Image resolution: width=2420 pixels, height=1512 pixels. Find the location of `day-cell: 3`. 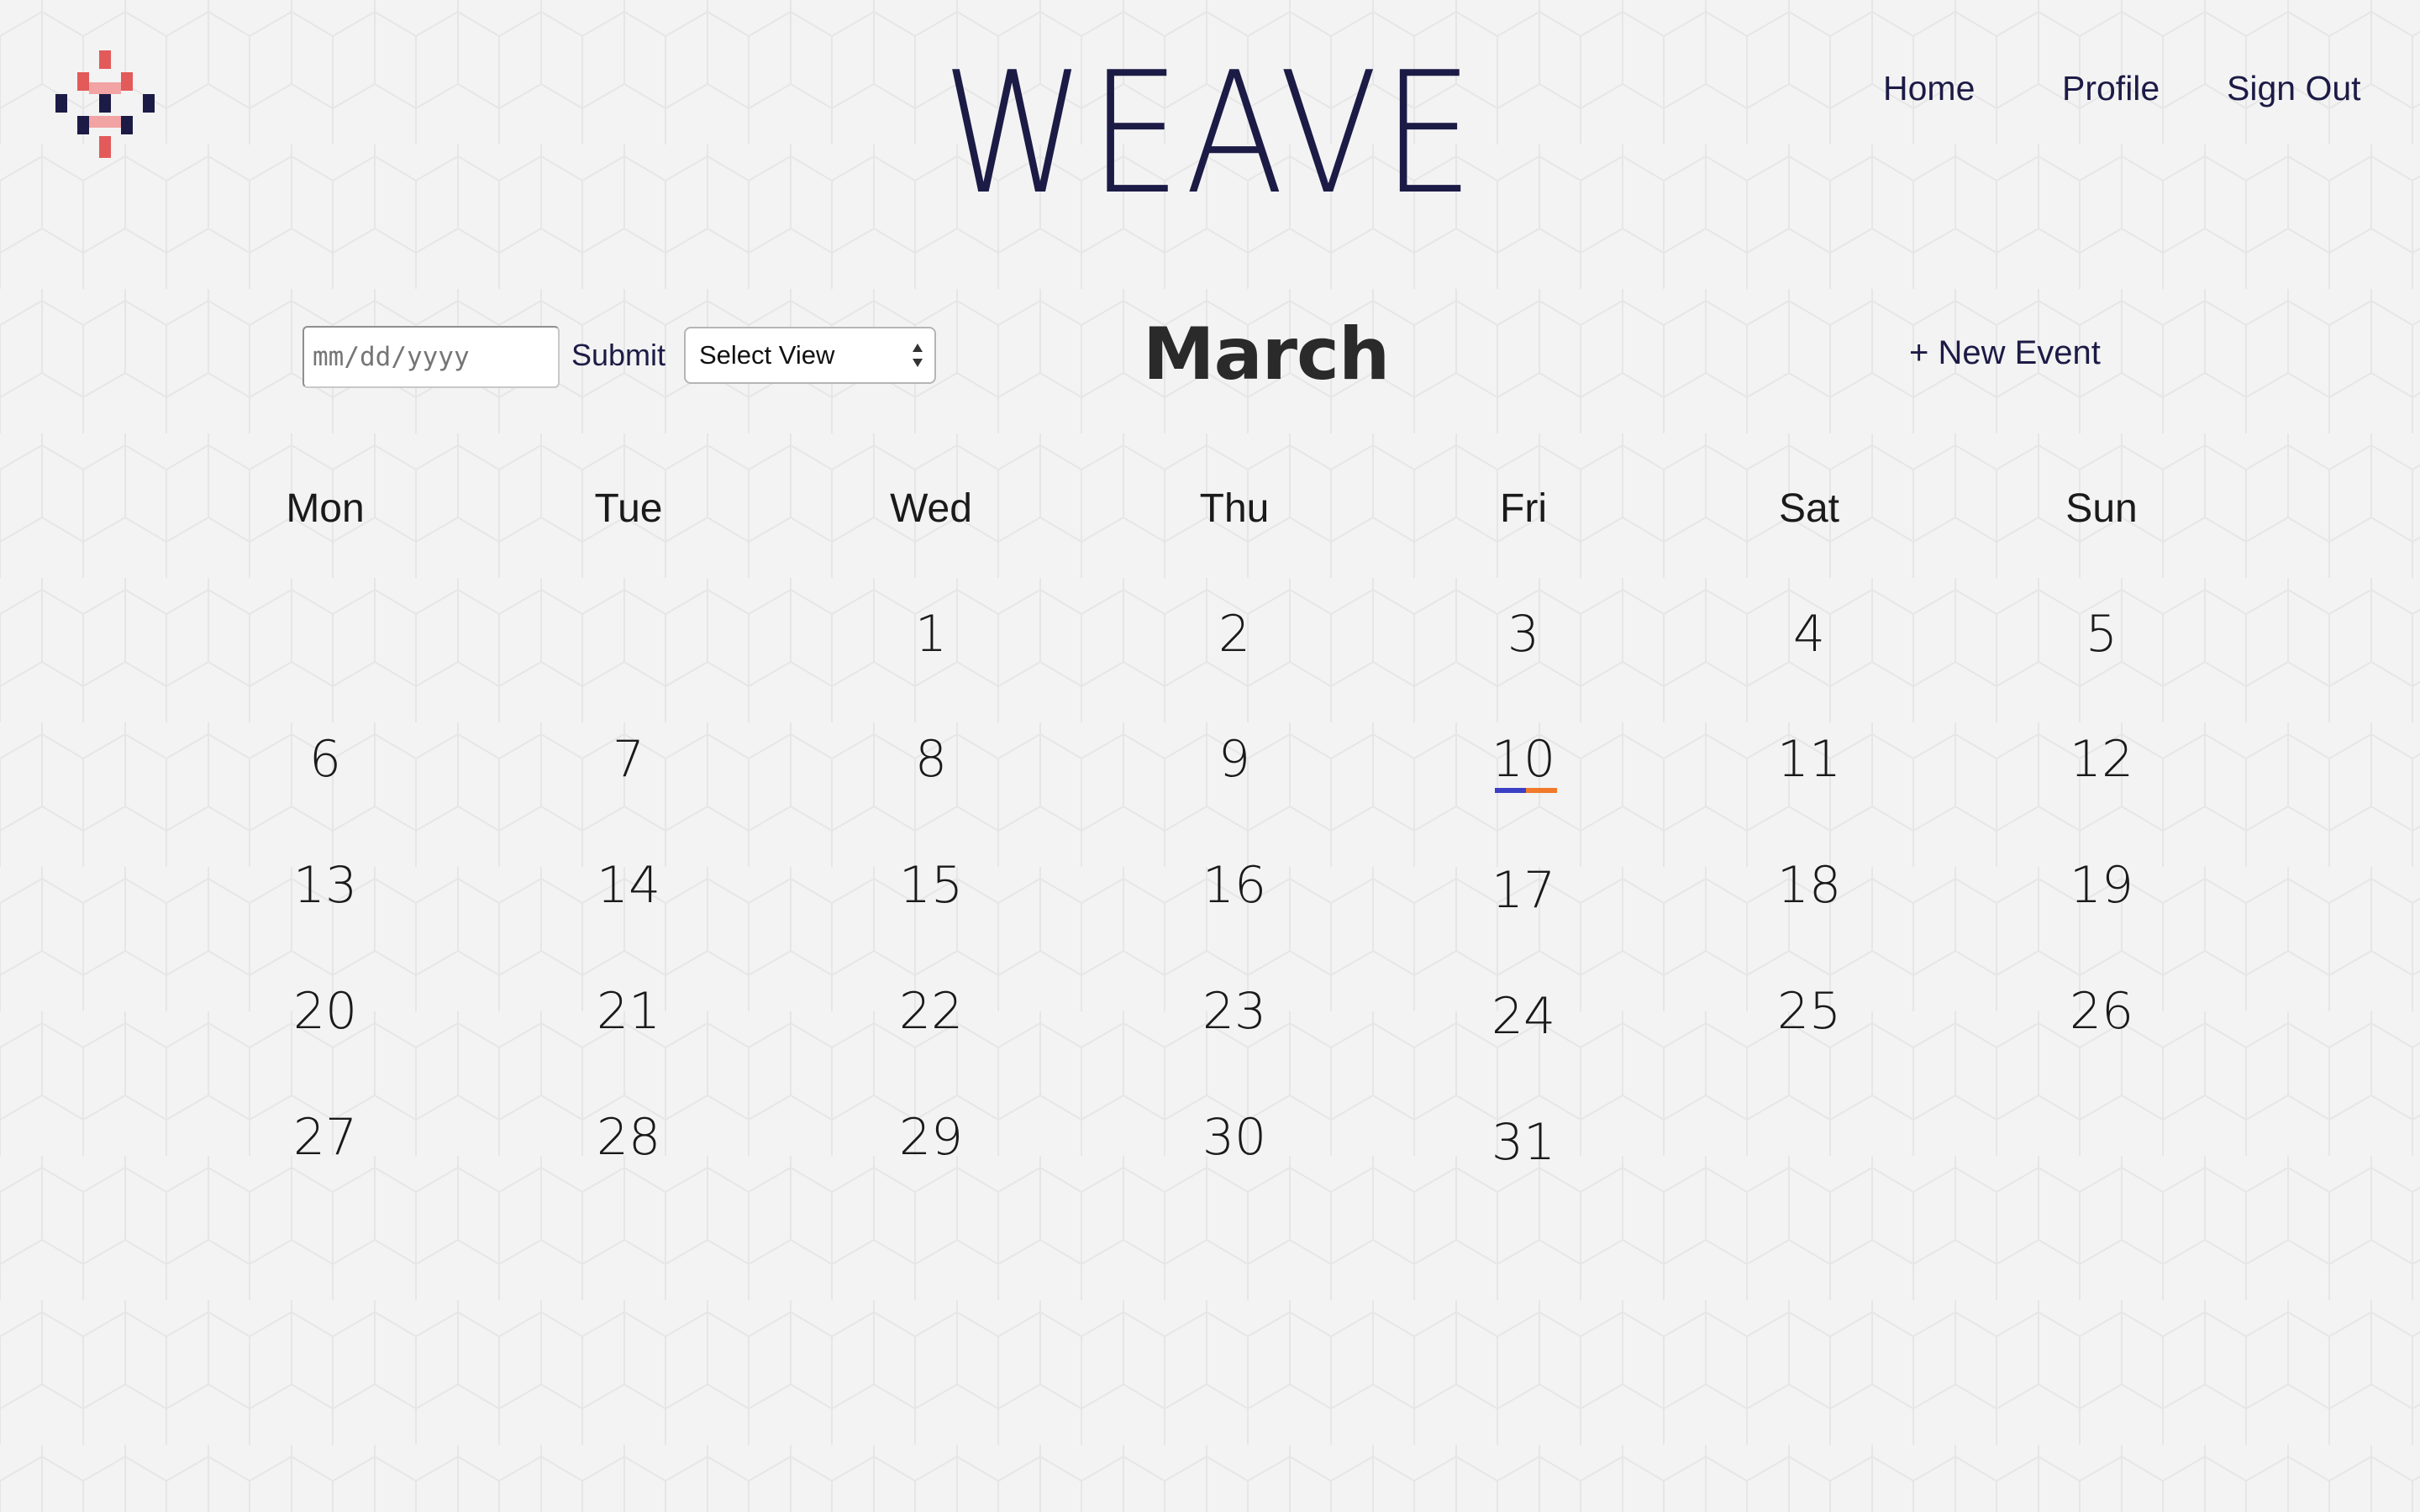

day-cell: 3 is located at coordinates (1524, 634).